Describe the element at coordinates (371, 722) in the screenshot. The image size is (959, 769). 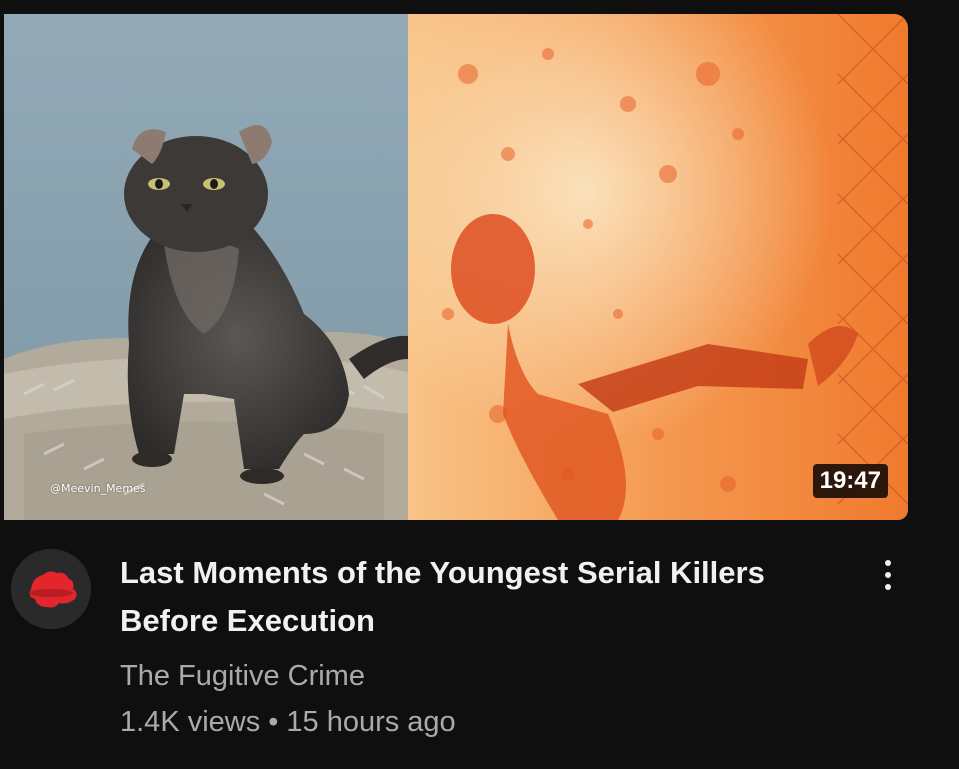
I see `upload-age: 15 hours ago` at that location.